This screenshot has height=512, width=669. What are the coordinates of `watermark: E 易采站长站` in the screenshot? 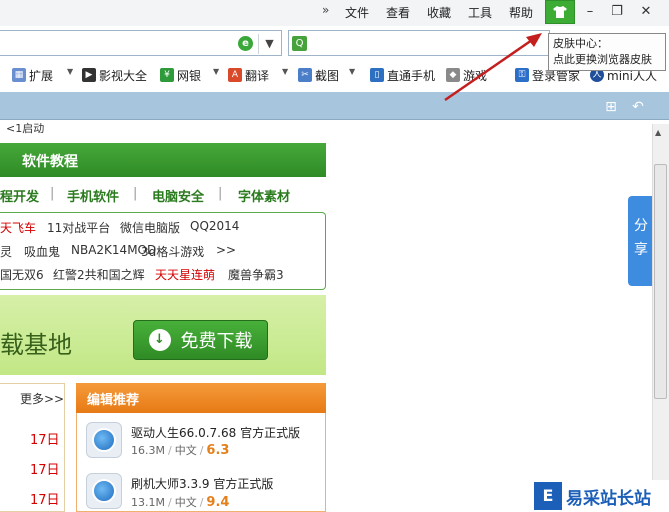 It's located at (601, 496).